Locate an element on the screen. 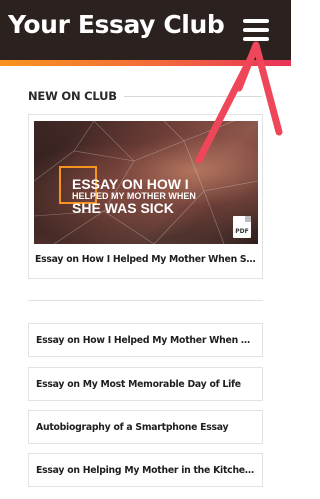 This screenshot has width=320, height=499. post-list-item: Essay on My Most Memorable Day of Life is located at coordinates (145, 384).